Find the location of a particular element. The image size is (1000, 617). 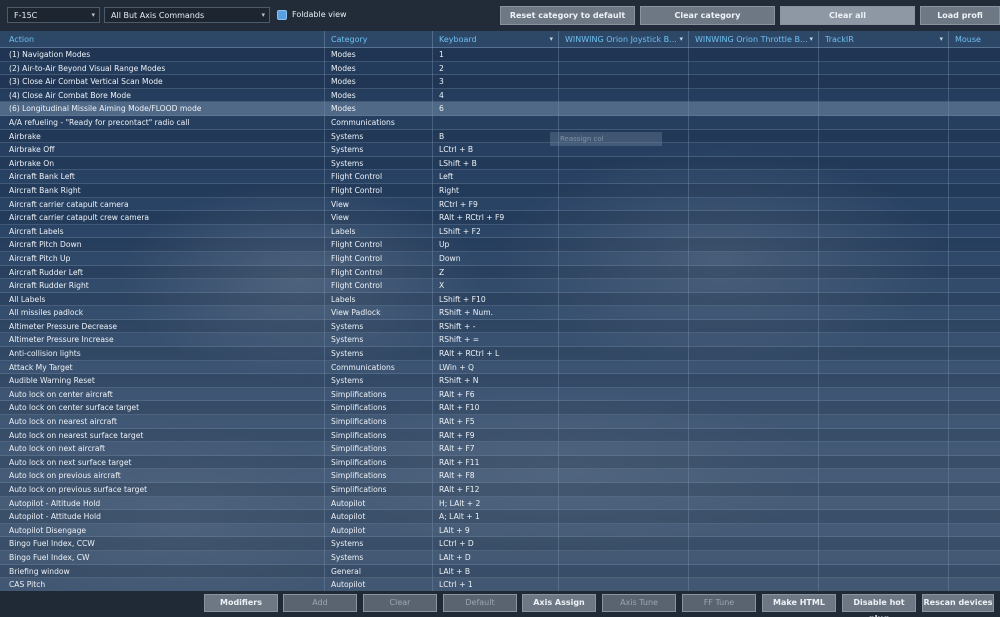

reset-category-button: Reset category to default is located at coordinates (567, 15).